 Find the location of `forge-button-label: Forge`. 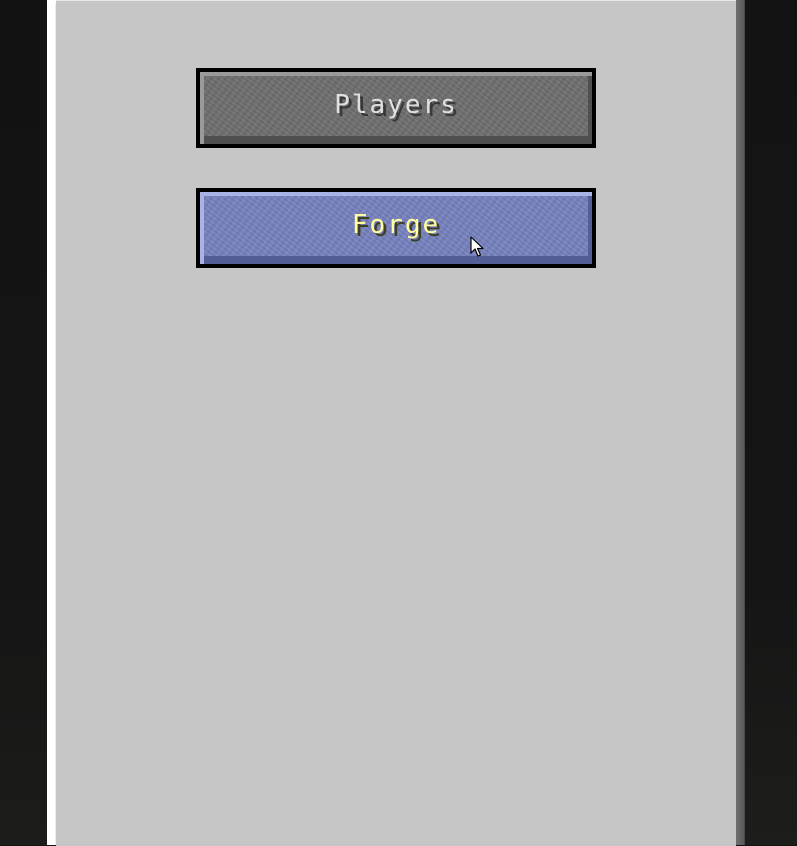

forge-button-label: Forge is located at coordinates (396, 225).